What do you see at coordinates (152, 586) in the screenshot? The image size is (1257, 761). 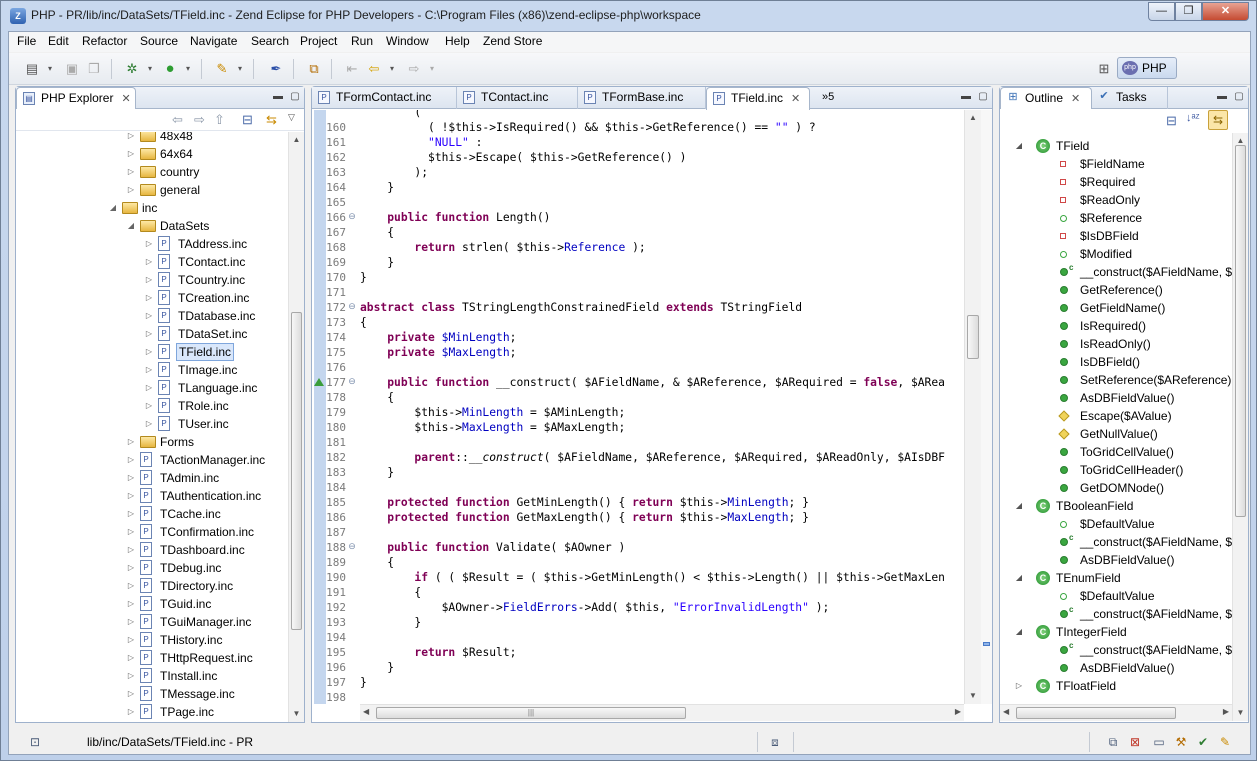 I see `file-item: ▷ P TDirectory.inc` at bounding box center [152, 586].